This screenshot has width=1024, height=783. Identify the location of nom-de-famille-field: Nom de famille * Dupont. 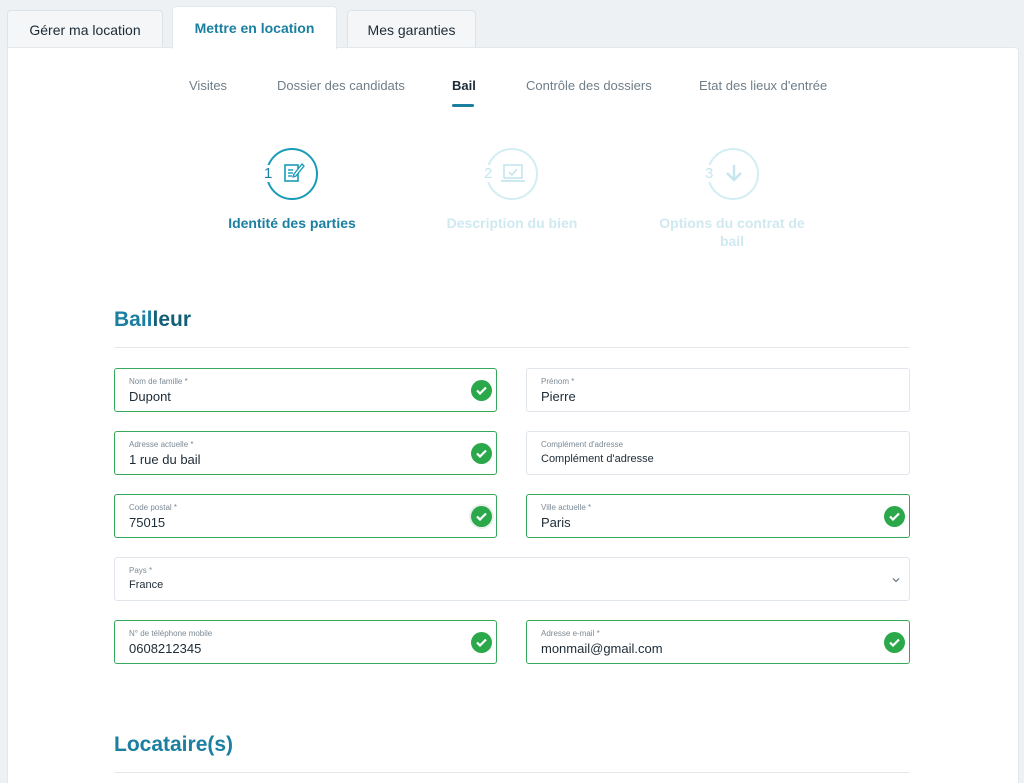
(305, 390).